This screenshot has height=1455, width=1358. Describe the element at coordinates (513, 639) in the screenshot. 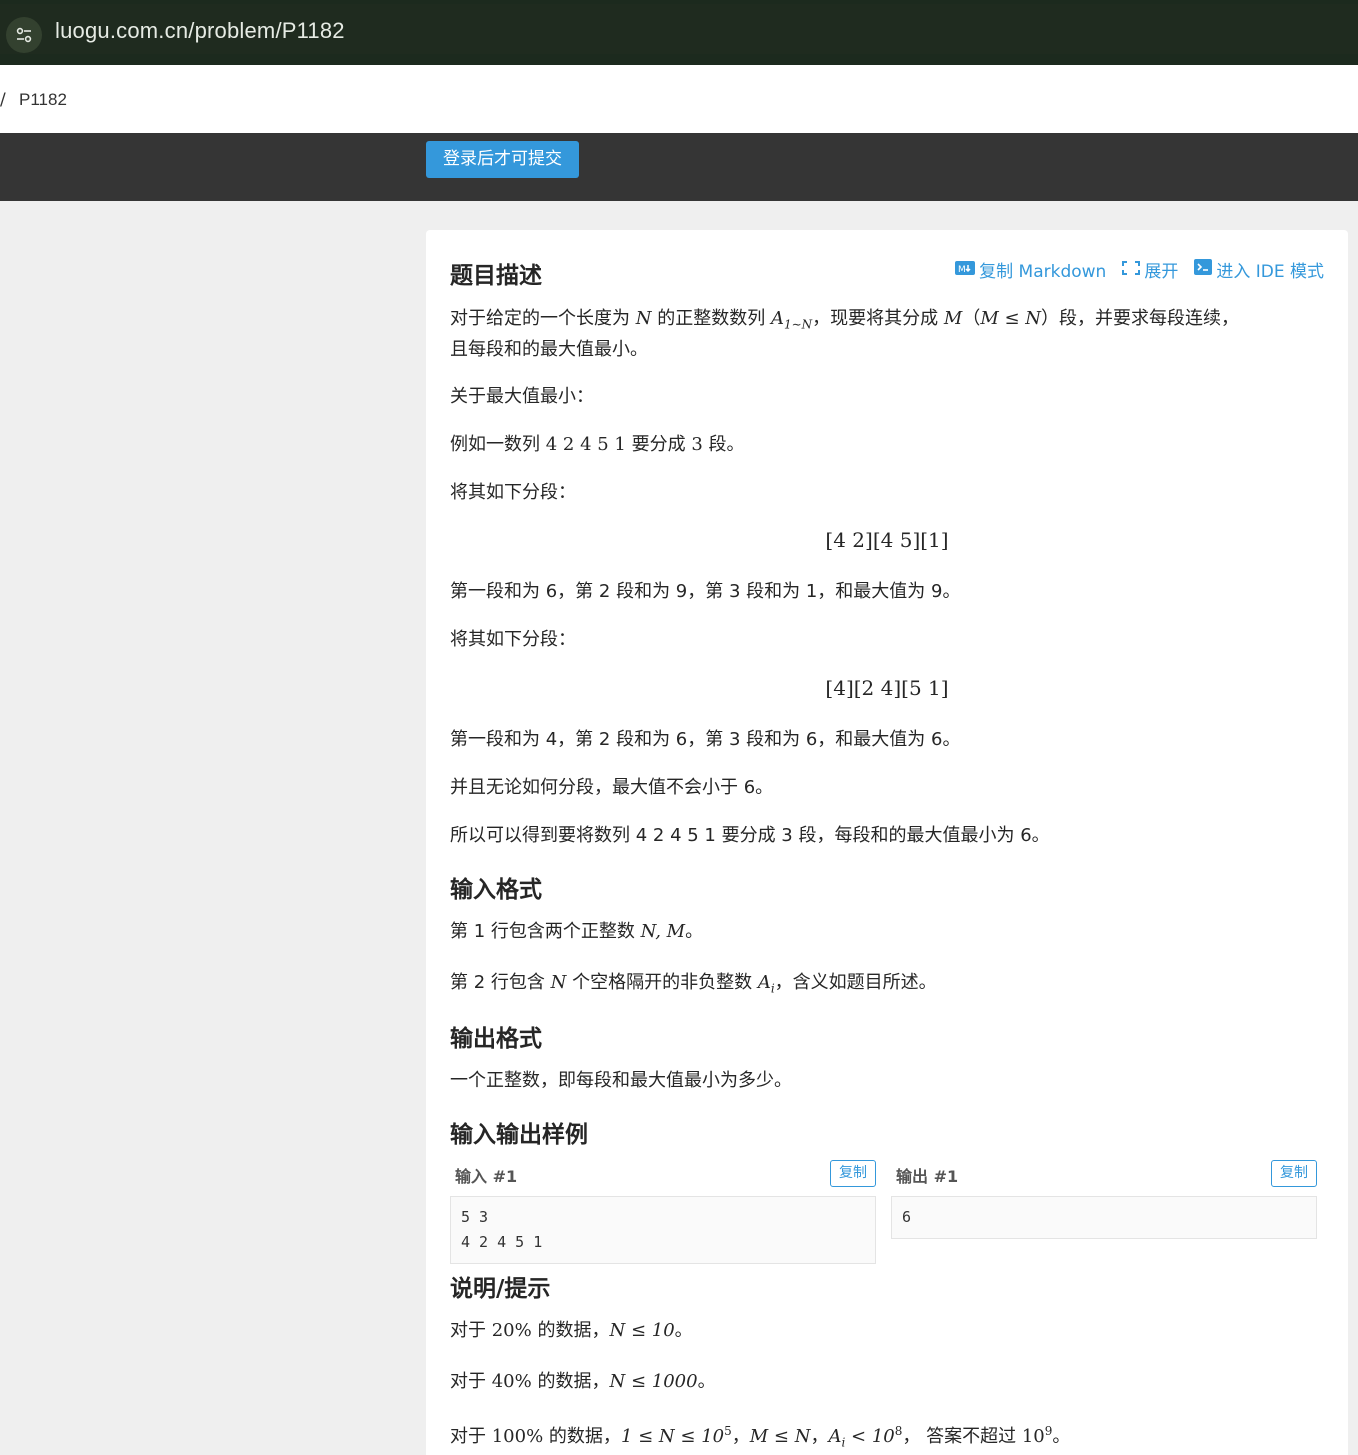

I see `description-paragraph-6: 将其如下分段：` at that location.